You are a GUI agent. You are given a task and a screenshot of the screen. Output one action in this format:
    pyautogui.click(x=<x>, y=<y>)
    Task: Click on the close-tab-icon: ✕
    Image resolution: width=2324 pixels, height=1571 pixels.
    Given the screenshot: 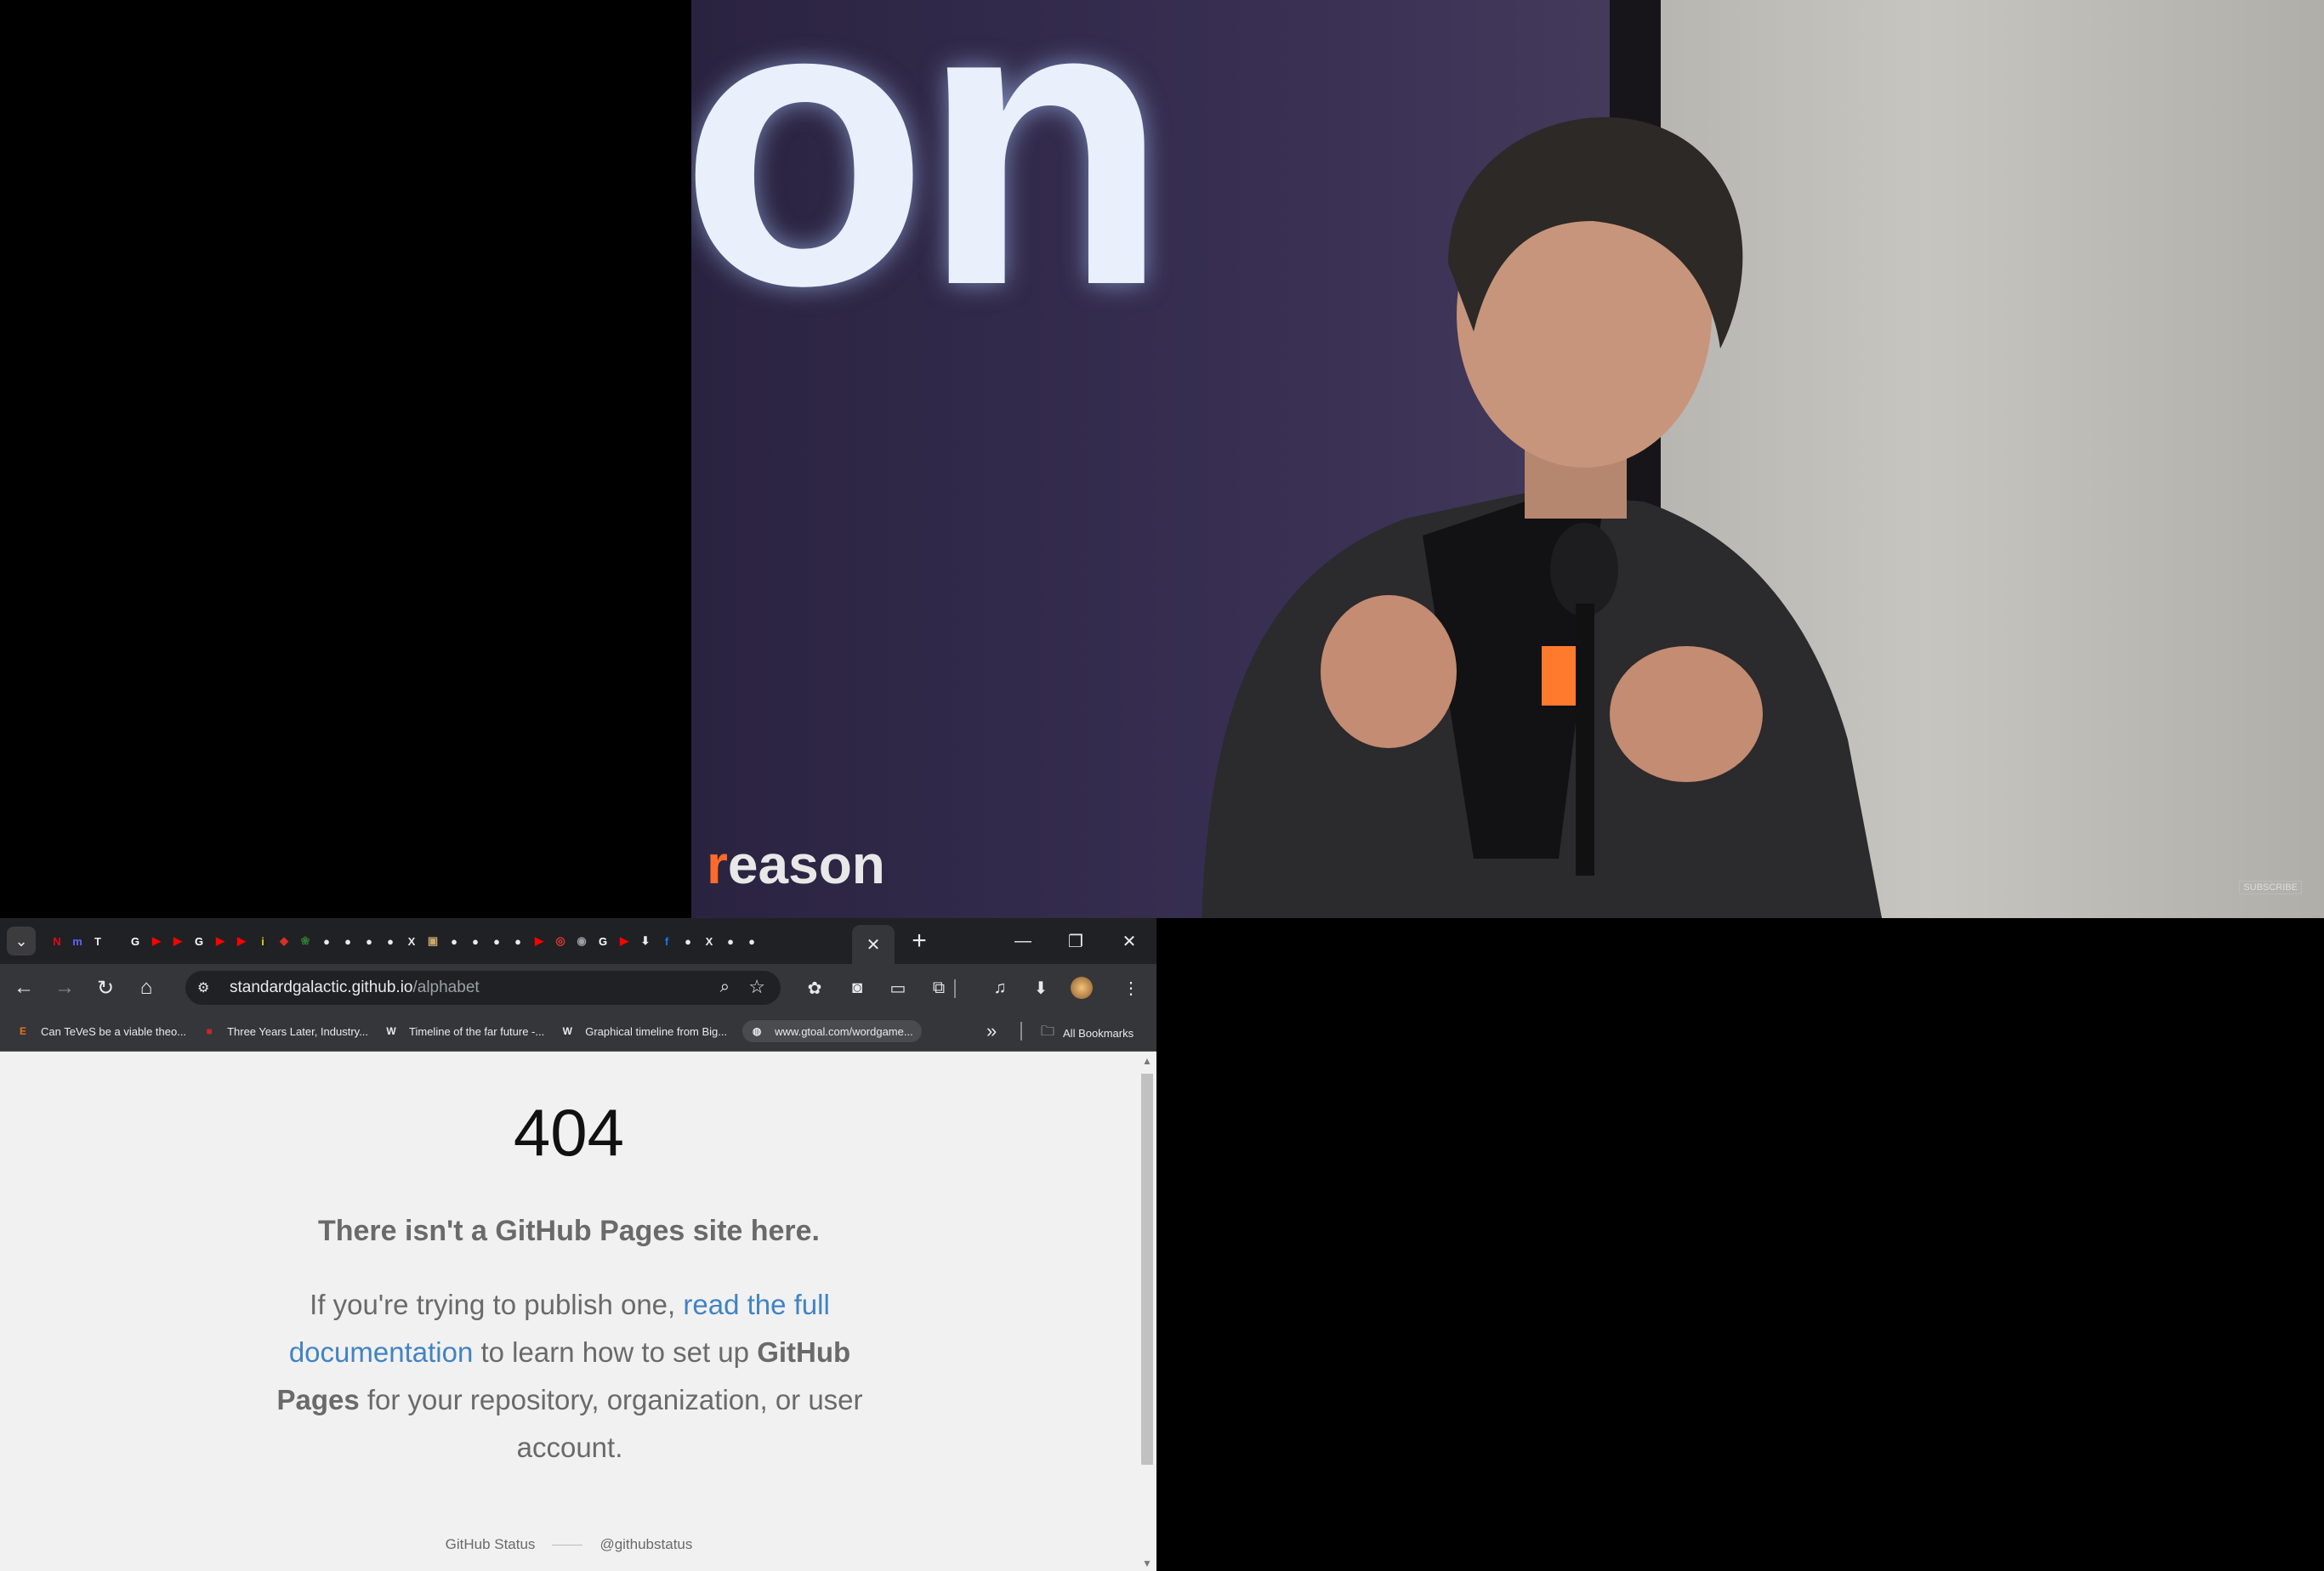 What is the action you would take?
    pyautogui.click(x=874, y=945)
    